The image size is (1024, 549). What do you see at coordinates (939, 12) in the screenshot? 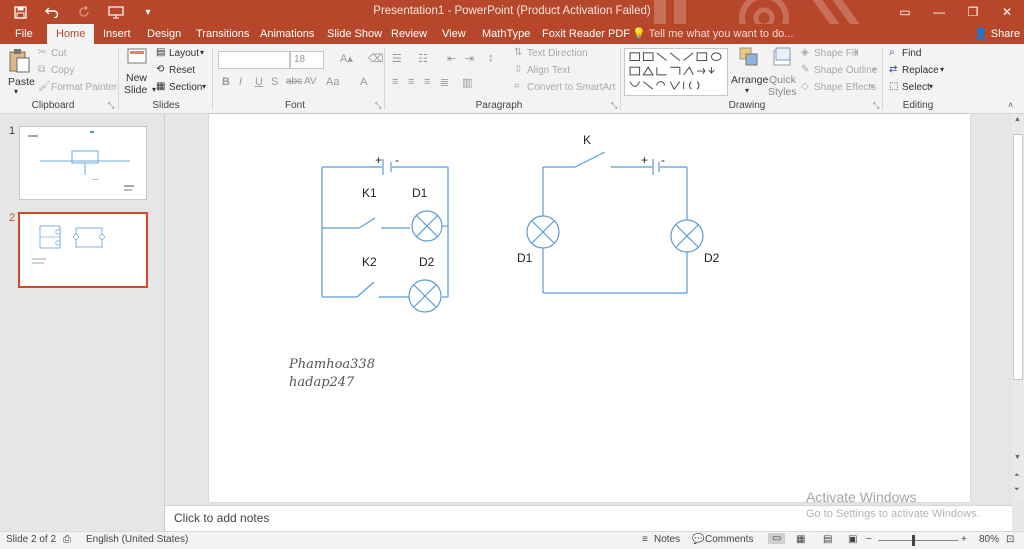
I see `minimize-icon: —` at bounding box center [939, 12].